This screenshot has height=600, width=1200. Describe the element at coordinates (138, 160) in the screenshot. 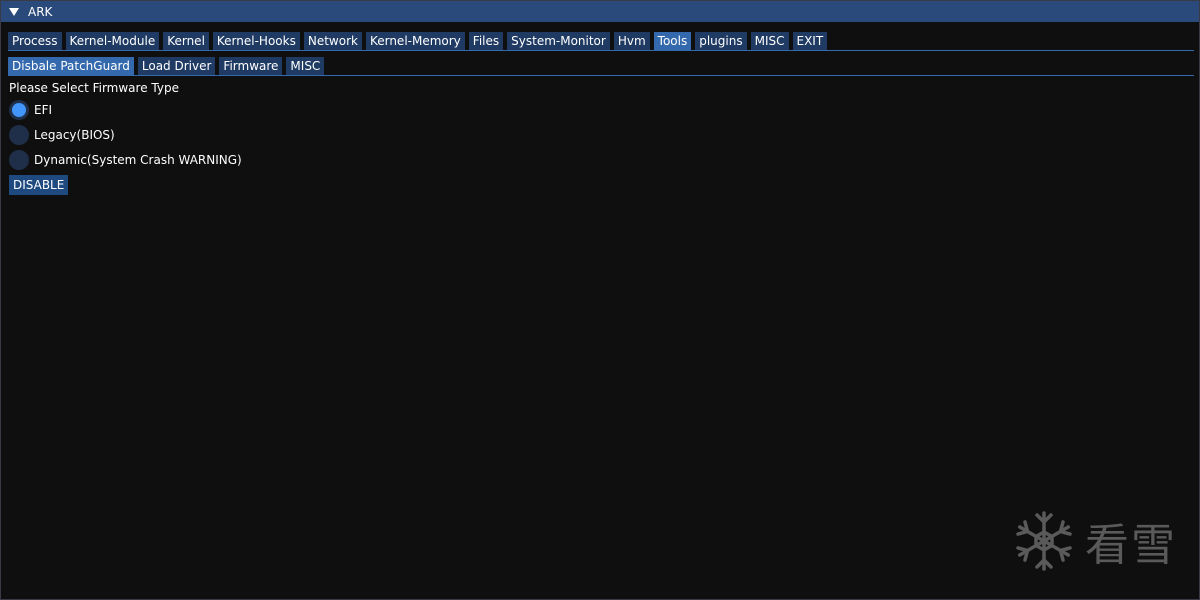

I see `radio-label-dynamic: Dynamic(System Crash WARNING)` at that location.